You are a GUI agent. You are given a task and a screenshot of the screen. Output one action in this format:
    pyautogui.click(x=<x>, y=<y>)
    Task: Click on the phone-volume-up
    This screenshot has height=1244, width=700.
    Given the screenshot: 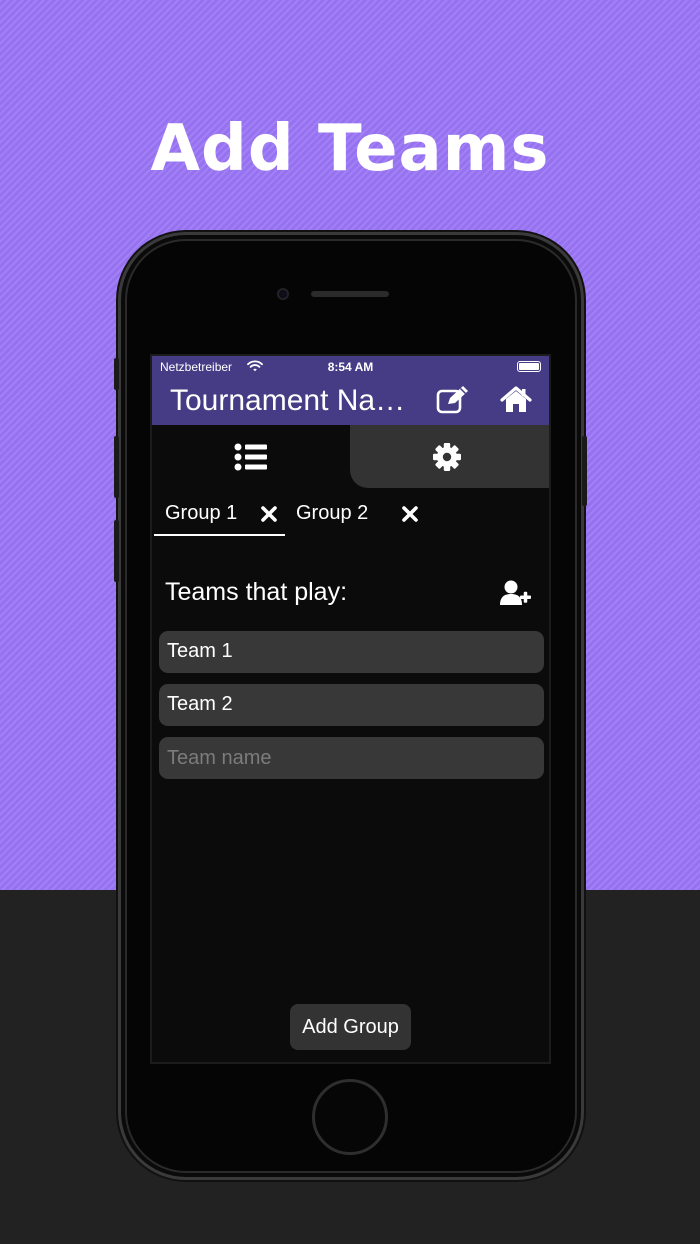 What is the action you would take?
    pyautogui.click(x=116, y=467)
    